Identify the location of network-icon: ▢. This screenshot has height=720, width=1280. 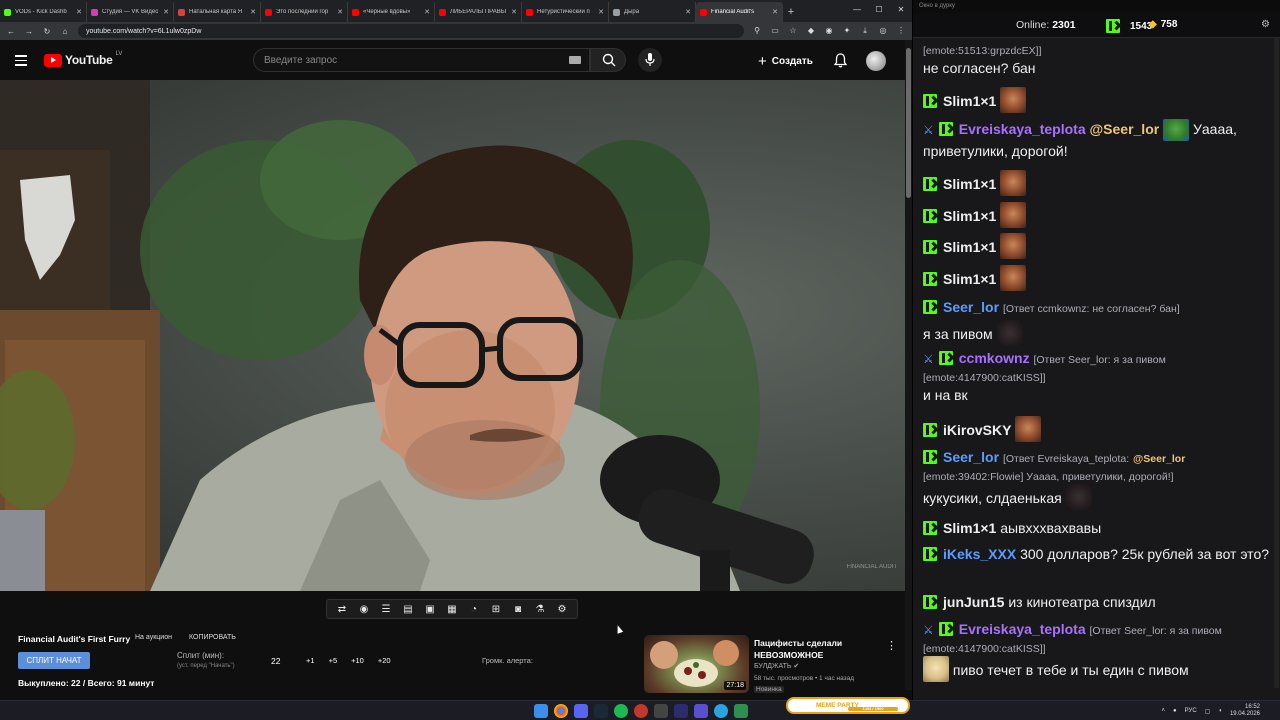
(1208, 711).